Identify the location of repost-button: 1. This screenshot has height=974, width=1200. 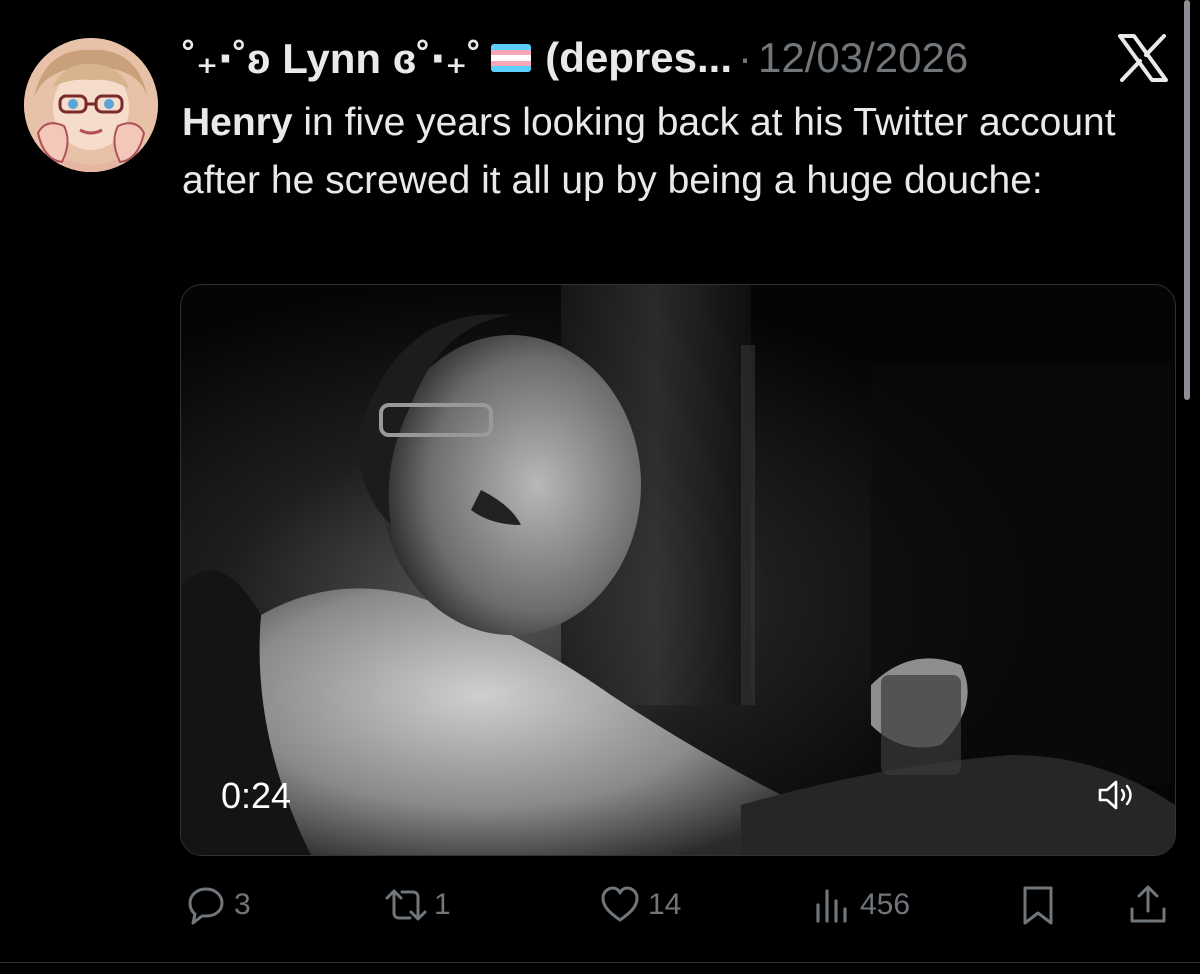
(417, 905).